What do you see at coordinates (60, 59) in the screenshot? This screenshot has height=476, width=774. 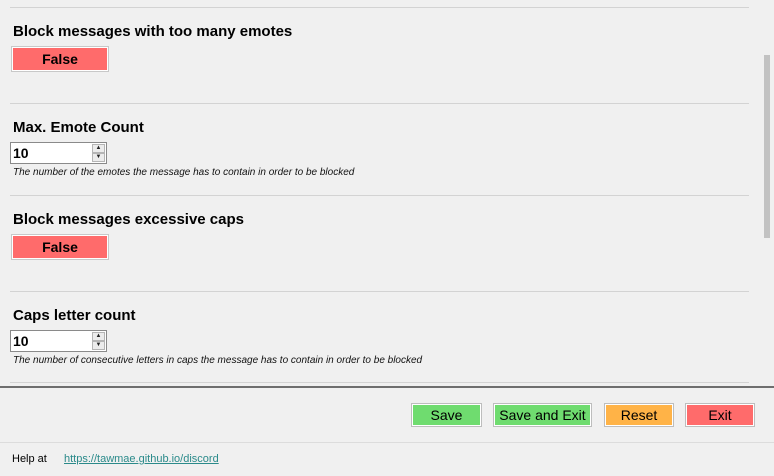 I see `block-emotes-toggle: False` at bounding box center [60, 59].